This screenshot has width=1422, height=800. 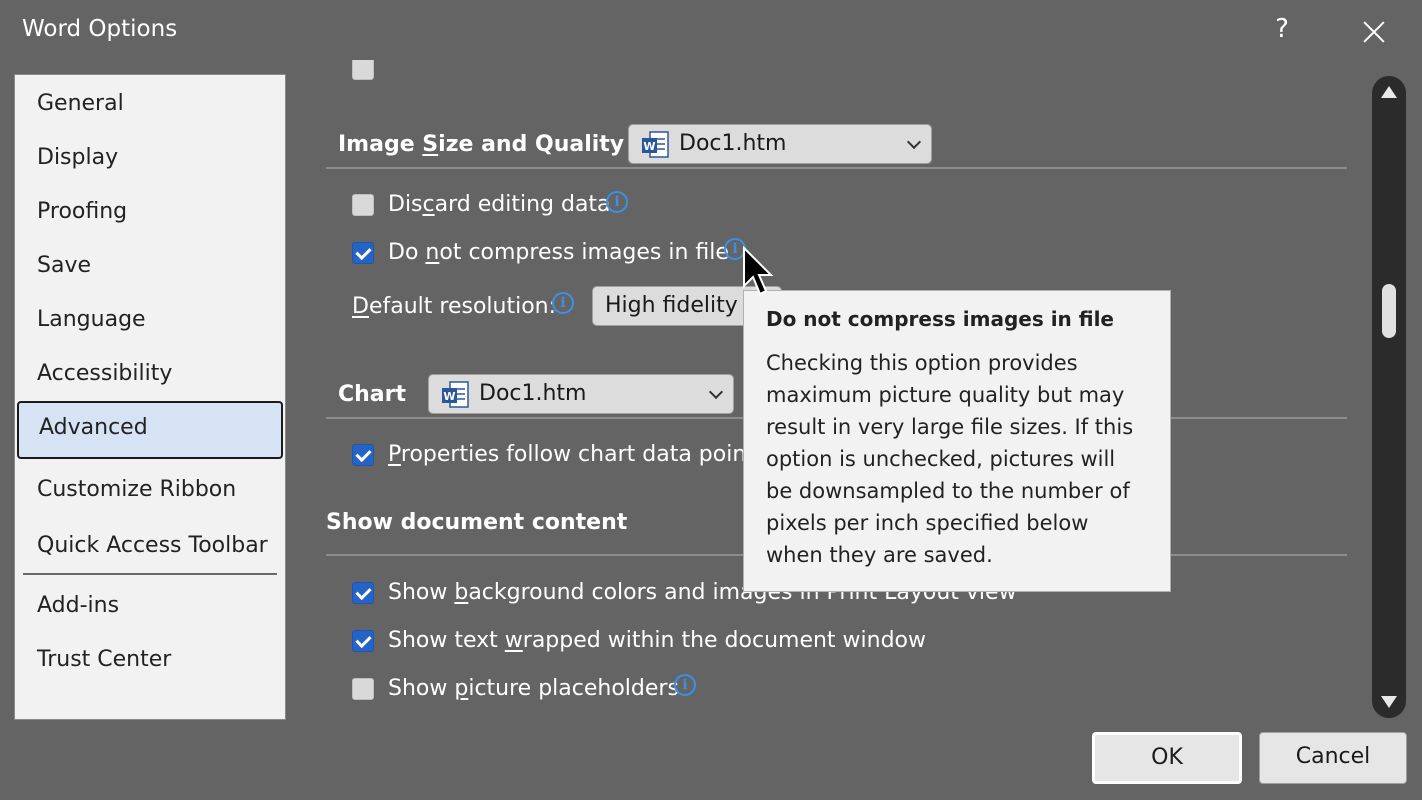 What do you see at coordinates (558, 252) in the screenshot?
I see `no-compress-label: Do not compress images in file` at bounding box center [558, 252].